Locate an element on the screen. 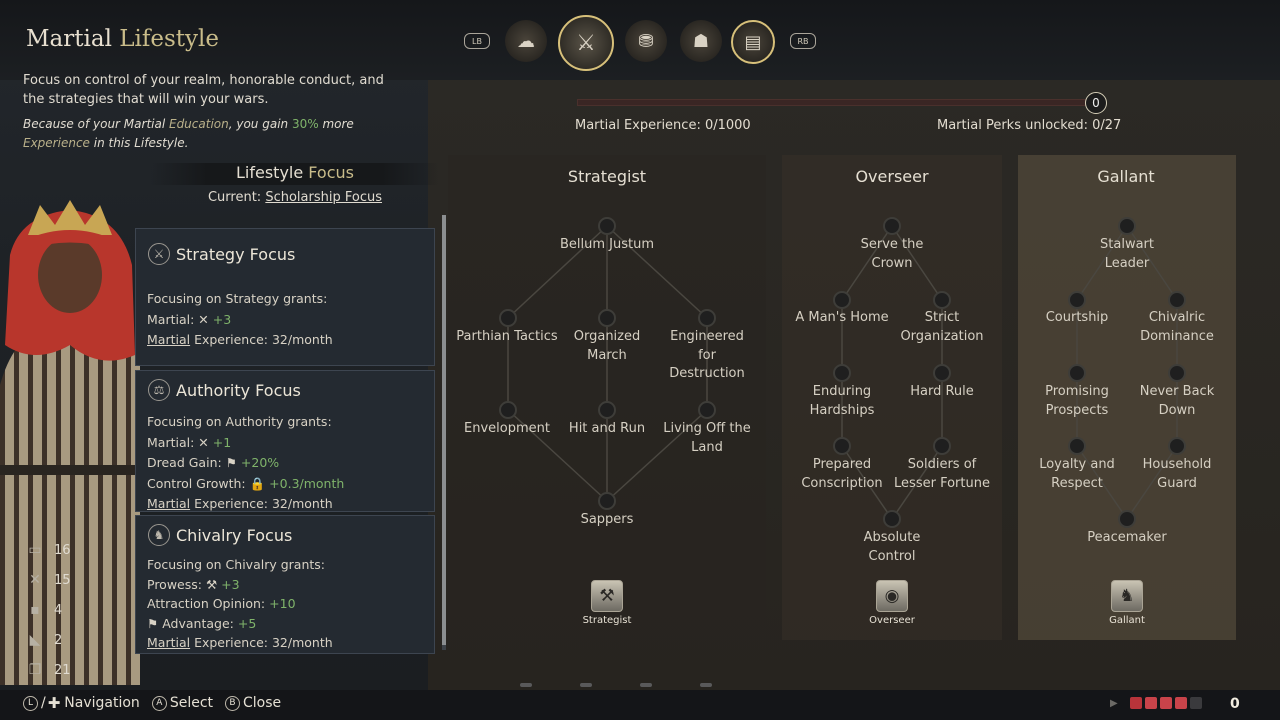 The width and height of the screenshot is (1280, 720). authority-focus-icon: ⚖ is located at coordinates (159, 390).